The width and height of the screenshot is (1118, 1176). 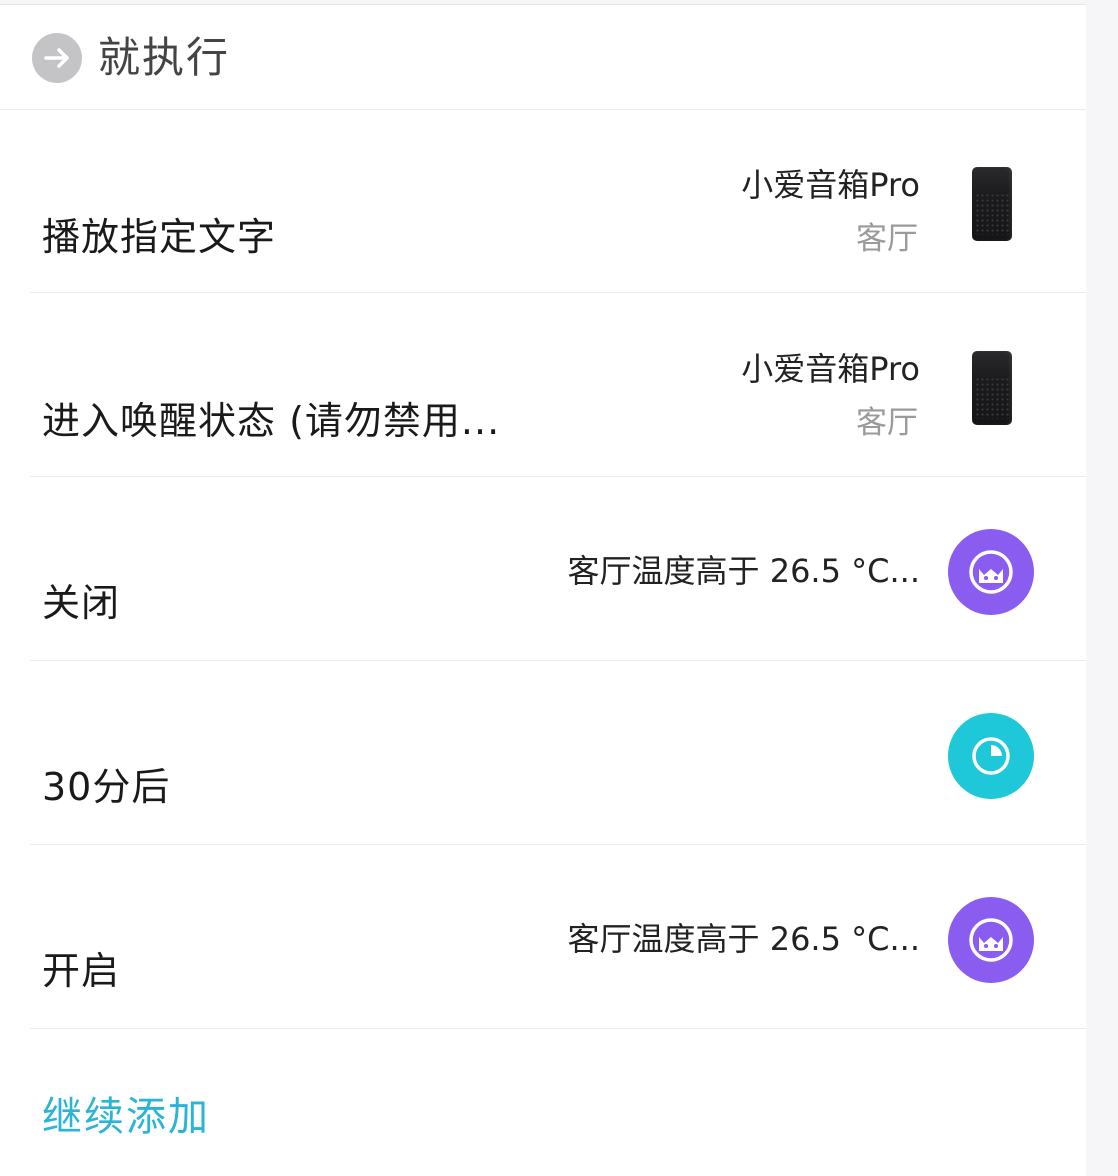 What do you see at coordinates (126, 1117) in the screenshot?
I see `add-more-link: 继续添加` at bounding box center [126, 1117].